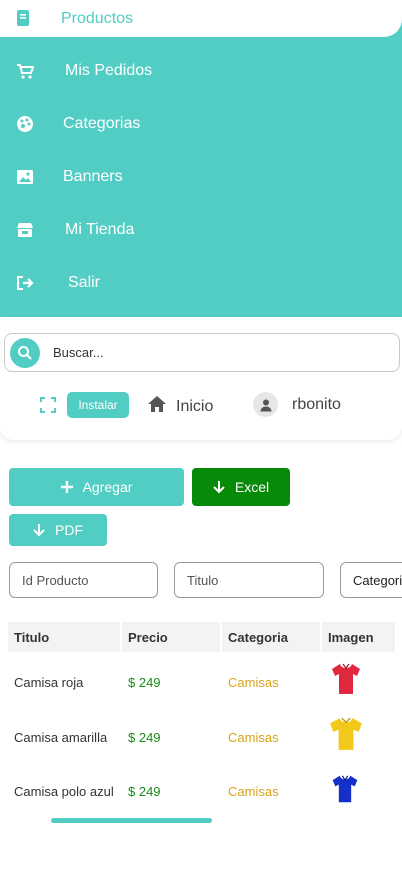 The image size is (402, 869). I want to click on id-product-filter, so click(83, 580).